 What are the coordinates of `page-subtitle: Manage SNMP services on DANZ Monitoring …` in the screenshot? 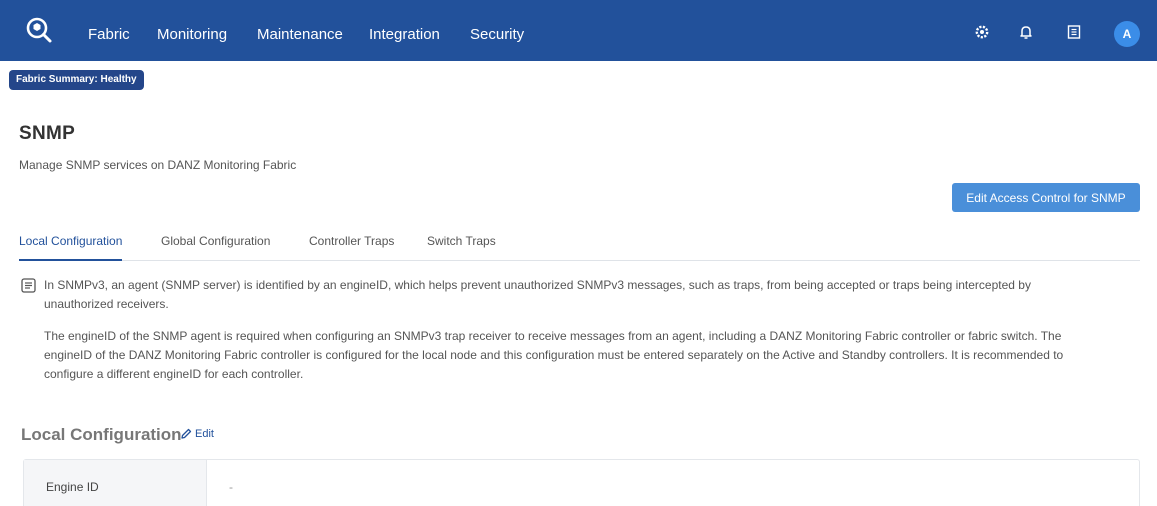 It's located at (158, 165).